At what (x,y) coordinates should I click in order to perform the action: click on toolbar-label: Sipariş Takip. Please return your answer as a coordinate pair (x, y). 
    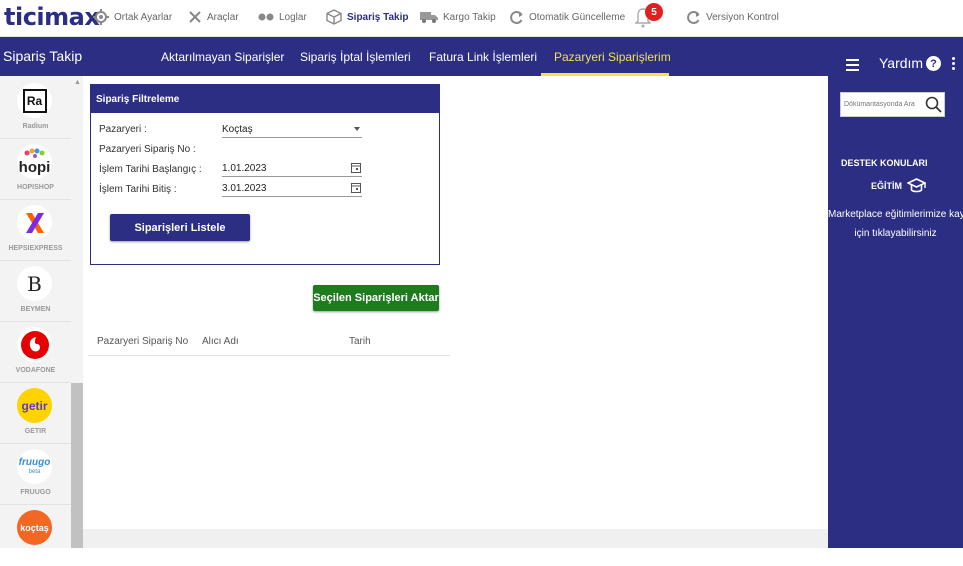
    Looking at the image, I should click on (378, 17).